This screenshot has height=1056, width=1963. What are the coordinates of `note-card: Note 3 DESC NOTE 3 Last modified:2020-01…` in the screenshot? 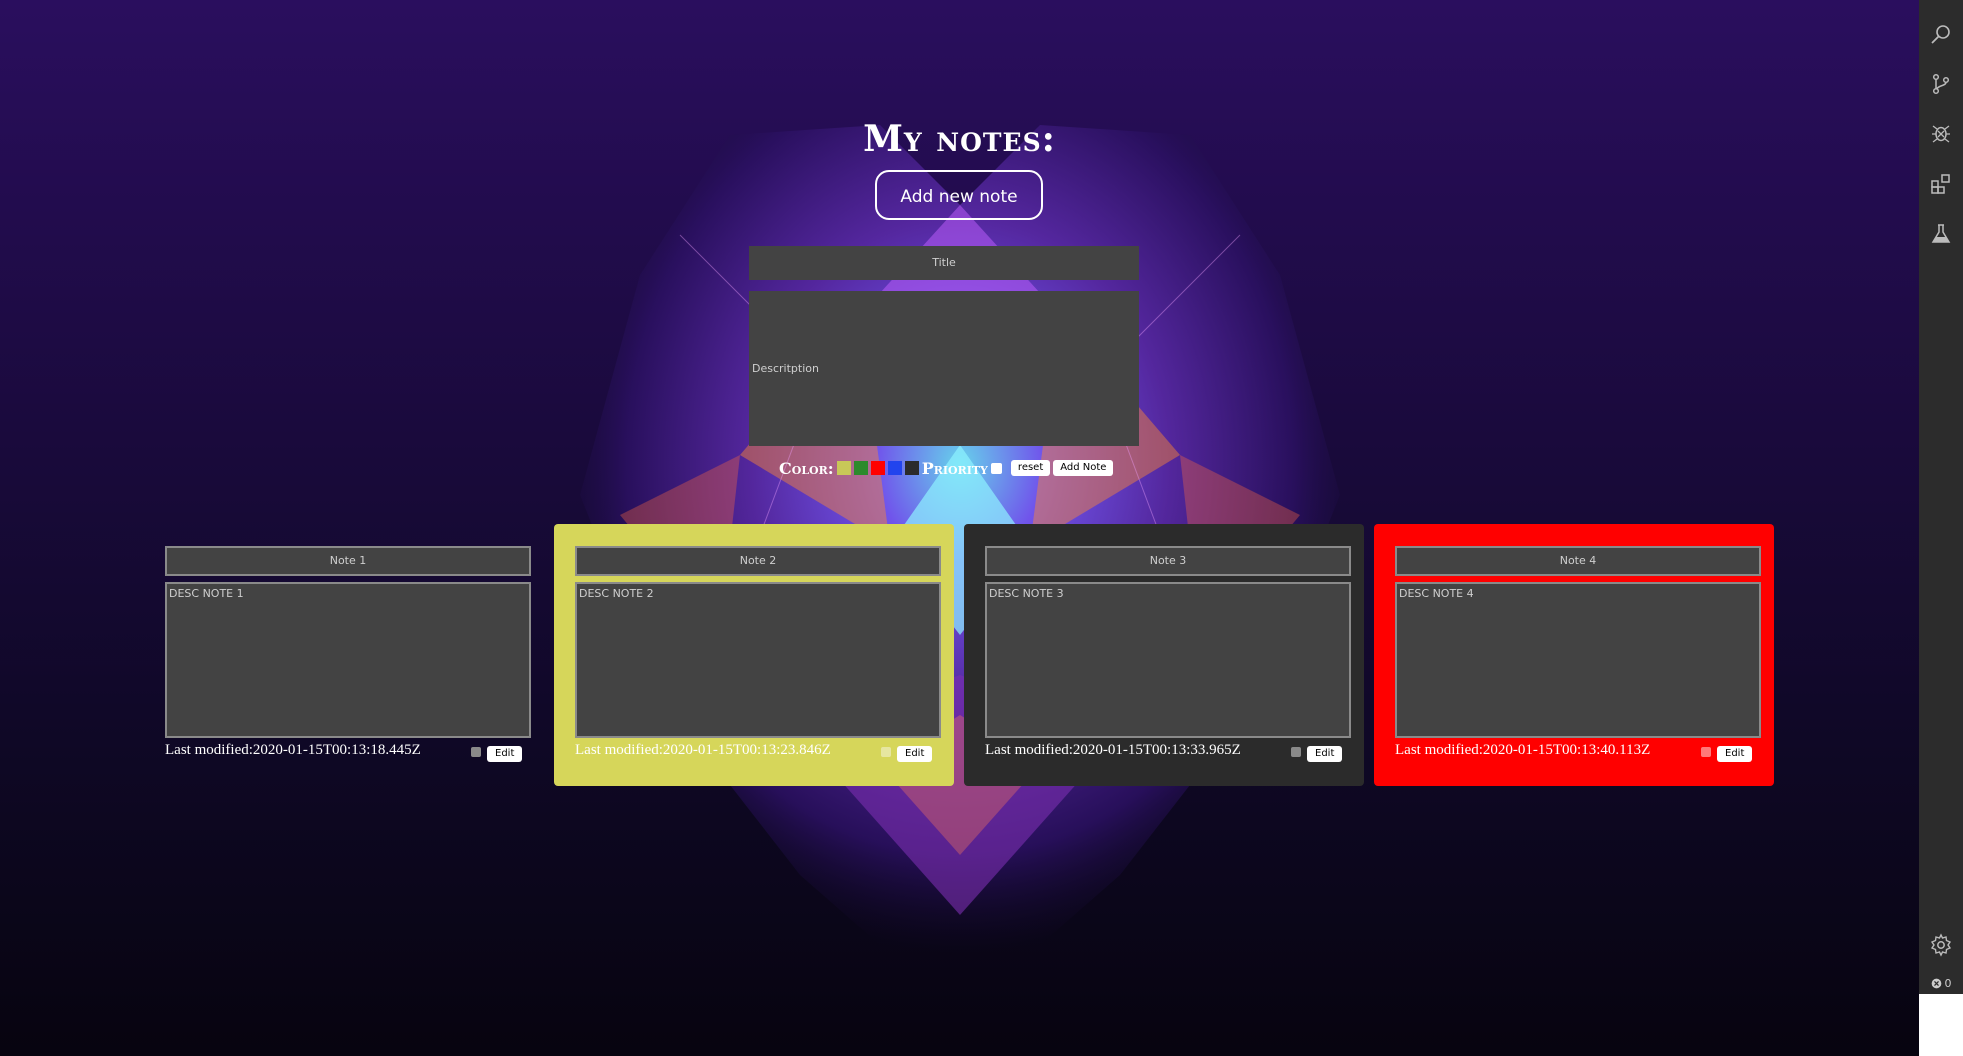 It's located at (1164, 655).